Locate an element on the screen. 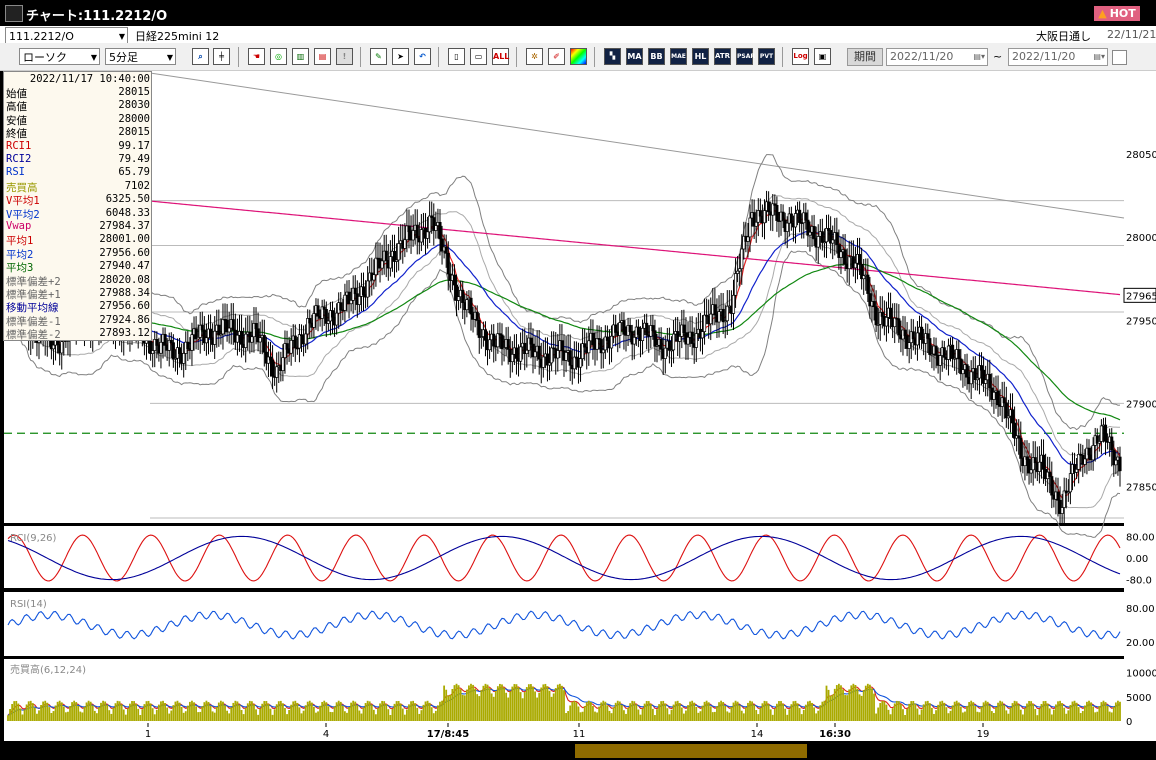  mae-button: MAE is located at coordinates (678, 56).